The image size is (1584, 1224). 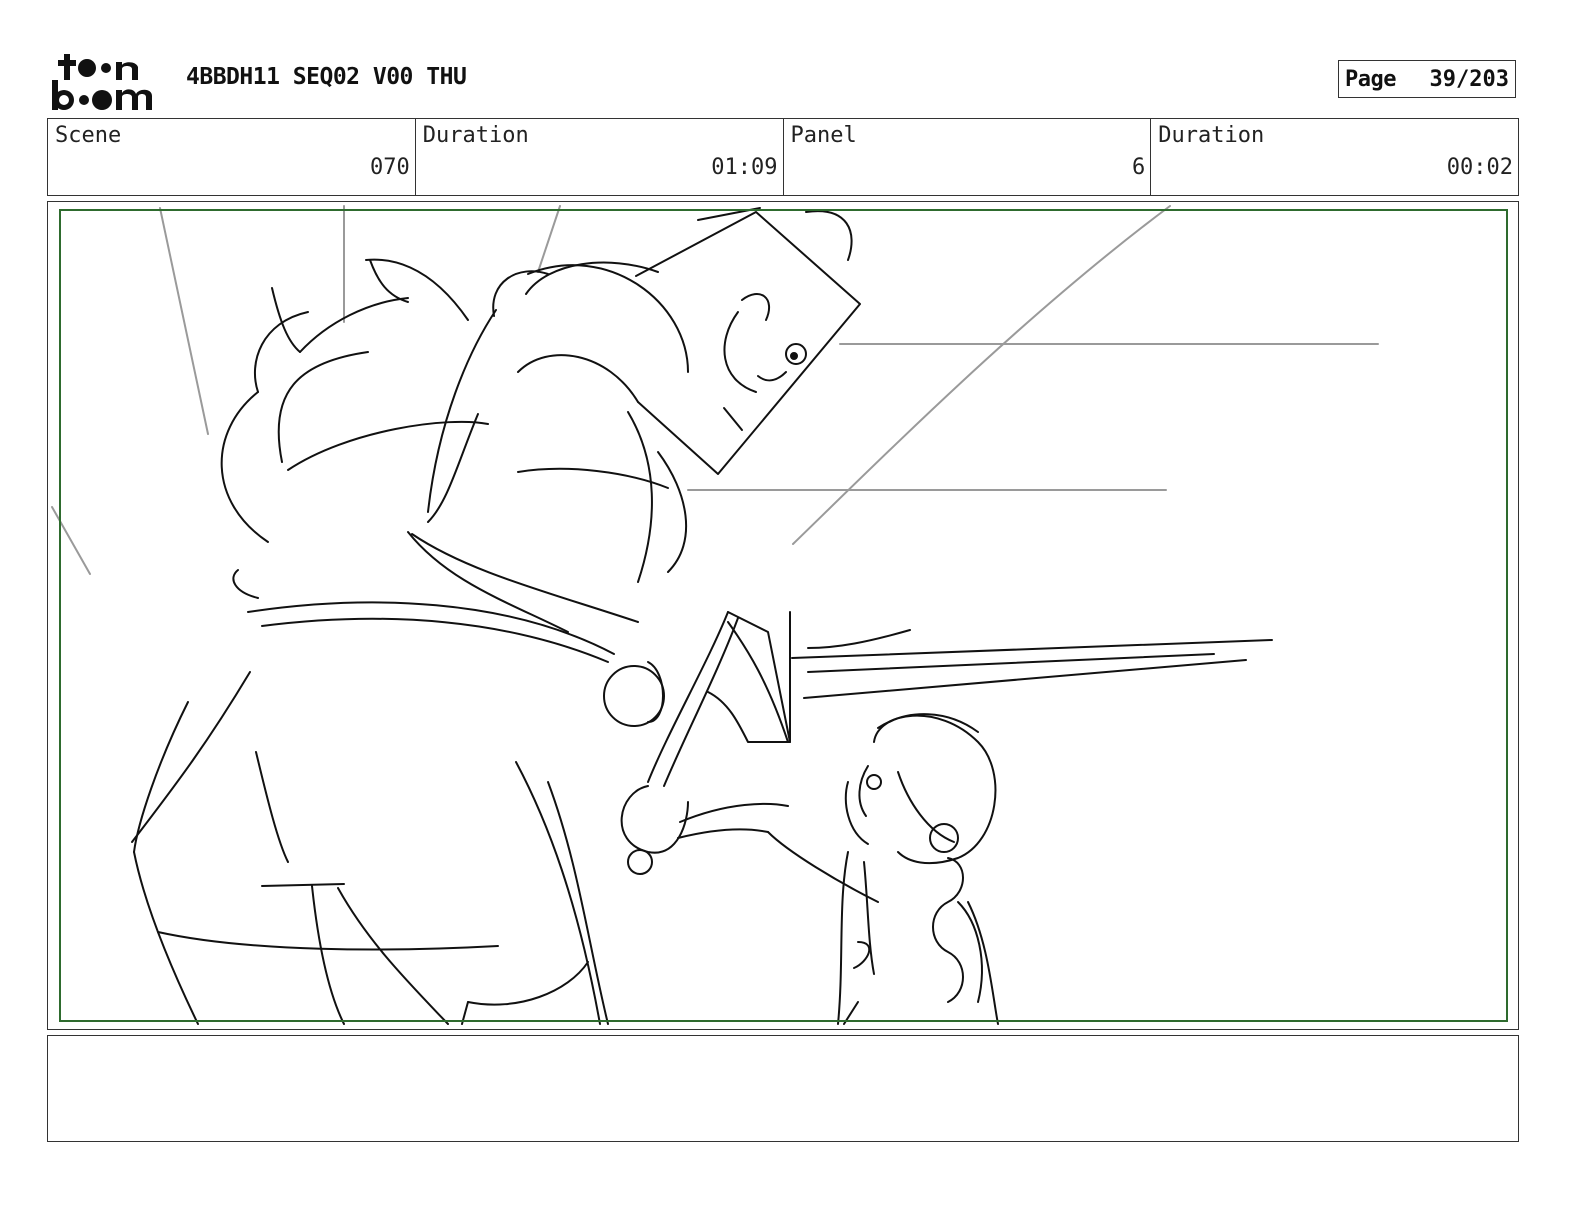 What do you see at coordinates (1469, 79) in the screenshot?
I see `page-number: 39/203` at bounding box center [1469, 79].